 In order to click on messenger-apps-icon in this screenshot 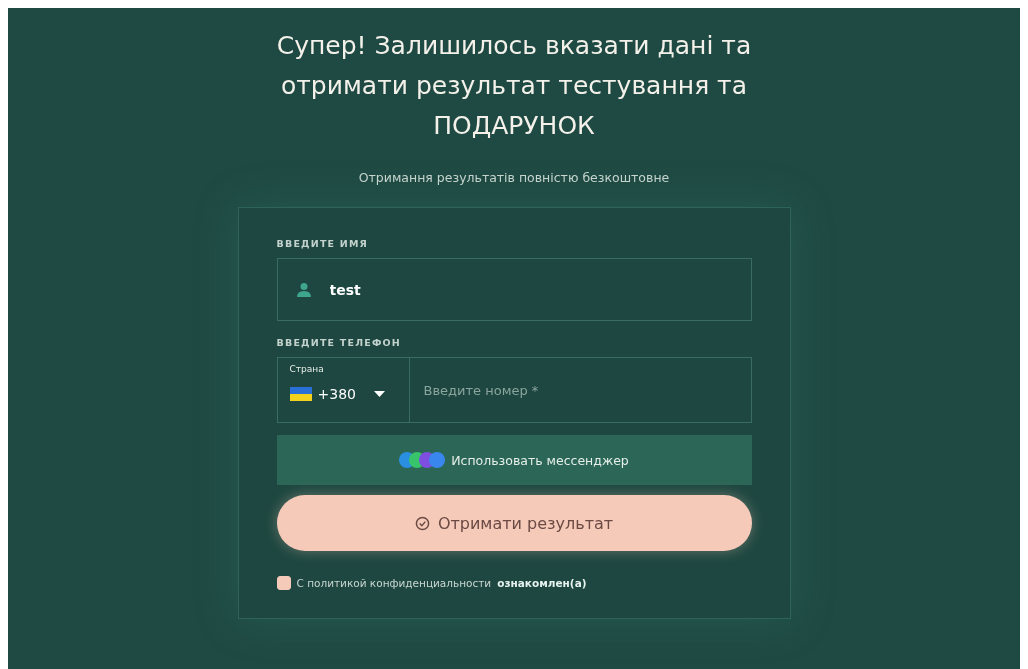, I will do `click(422, 460)`.